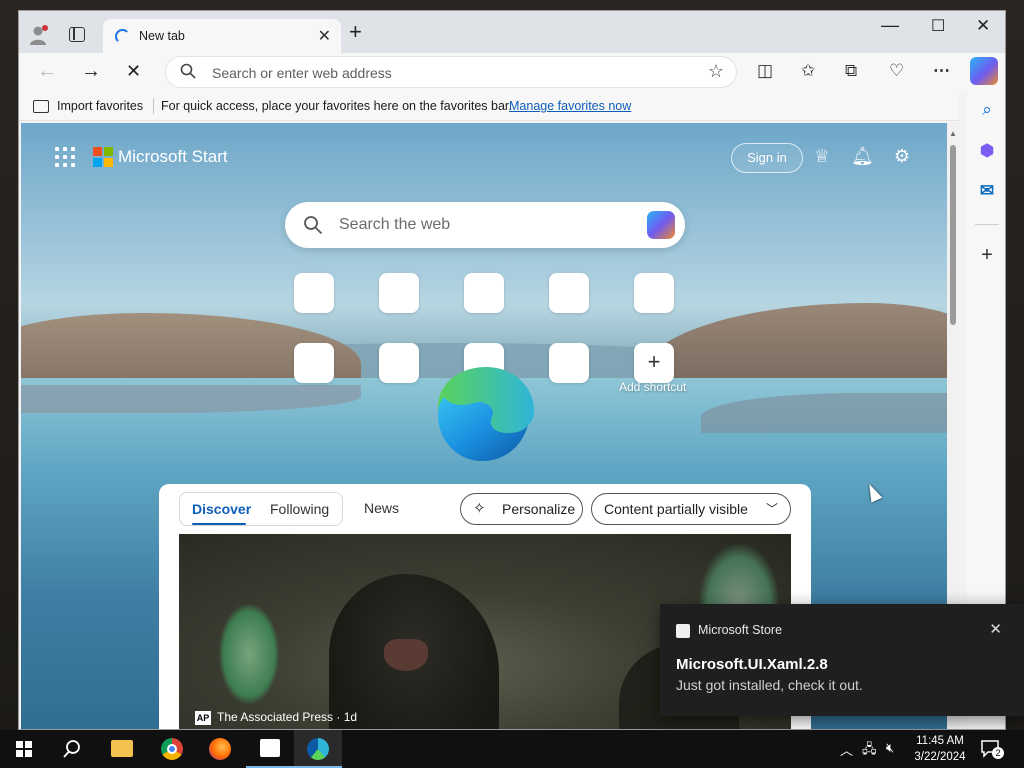 The image size is (1024, 768). What do you see at coordinates (941, 71) in the screenshot?
I see `settings-more-icon: ⋯` at bounding box center [941, 71].